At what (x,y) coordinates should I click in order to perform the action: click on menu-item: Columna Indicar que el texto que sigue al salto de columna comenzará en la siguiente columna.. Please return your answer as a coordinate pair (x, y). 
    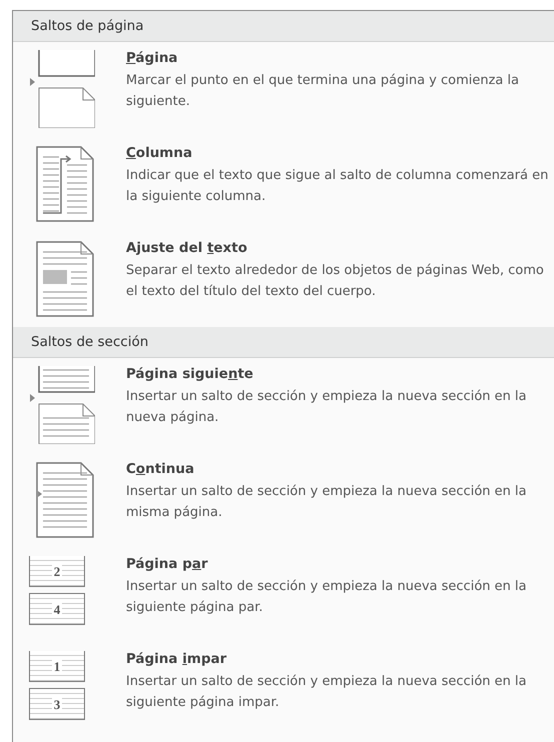
    Looking at the image, I should click on (283, 184).